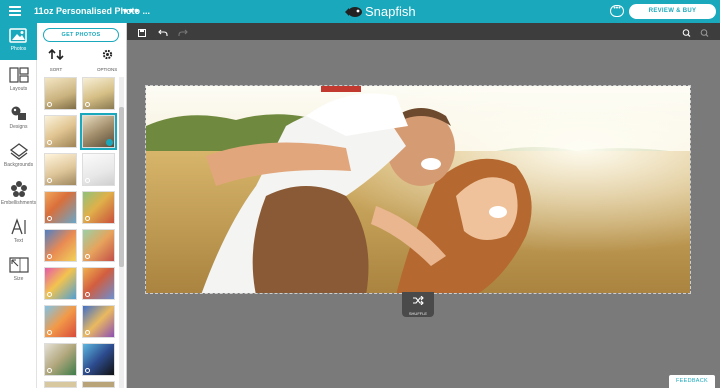 The image size is (720, 388). What do you see at coordinates (131, 10) in the screenshot?
I see `more-options-icon: •••` at bounding box center [131, 10].